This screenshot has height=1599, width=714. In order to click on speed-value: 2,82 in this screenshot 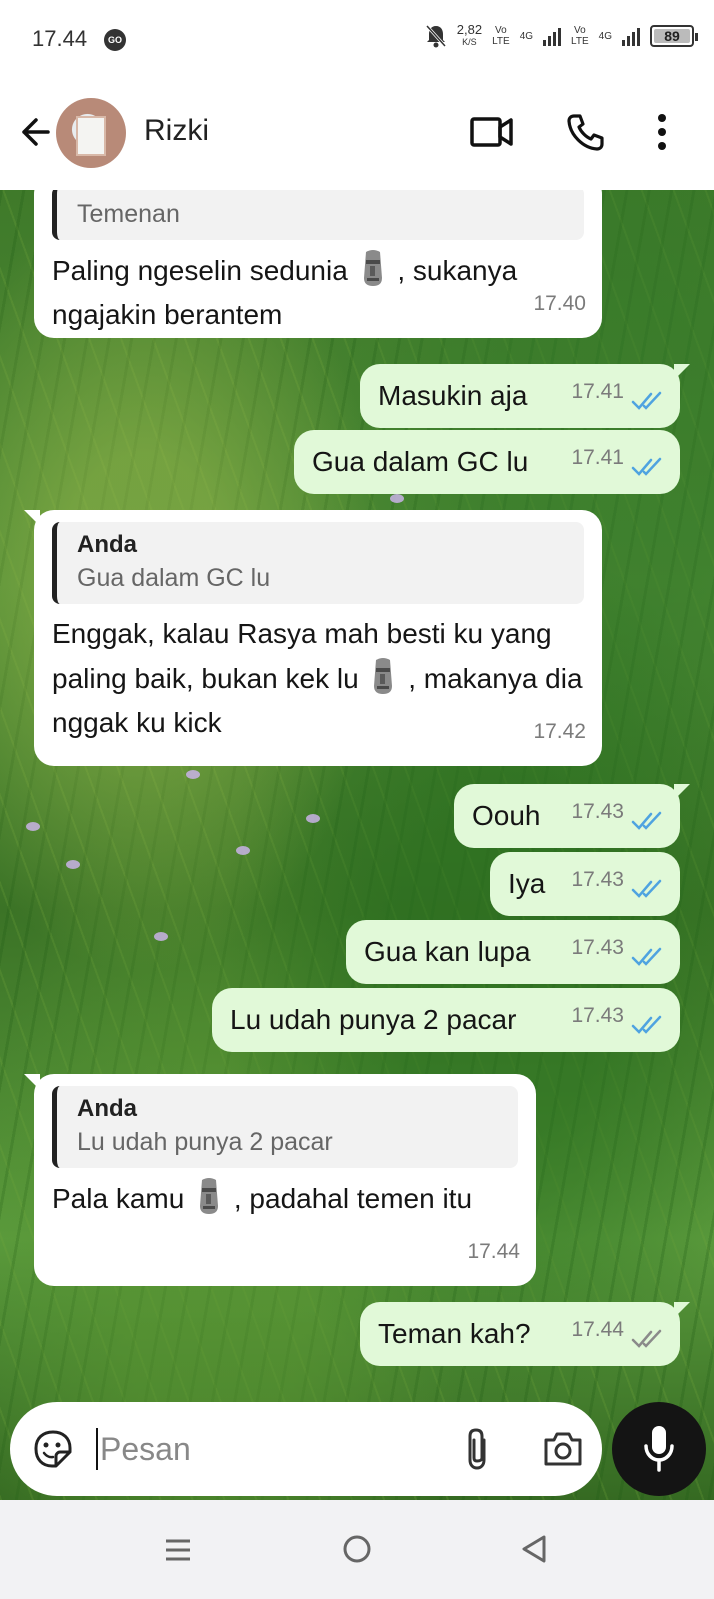, I will do `click(469, 29)`.